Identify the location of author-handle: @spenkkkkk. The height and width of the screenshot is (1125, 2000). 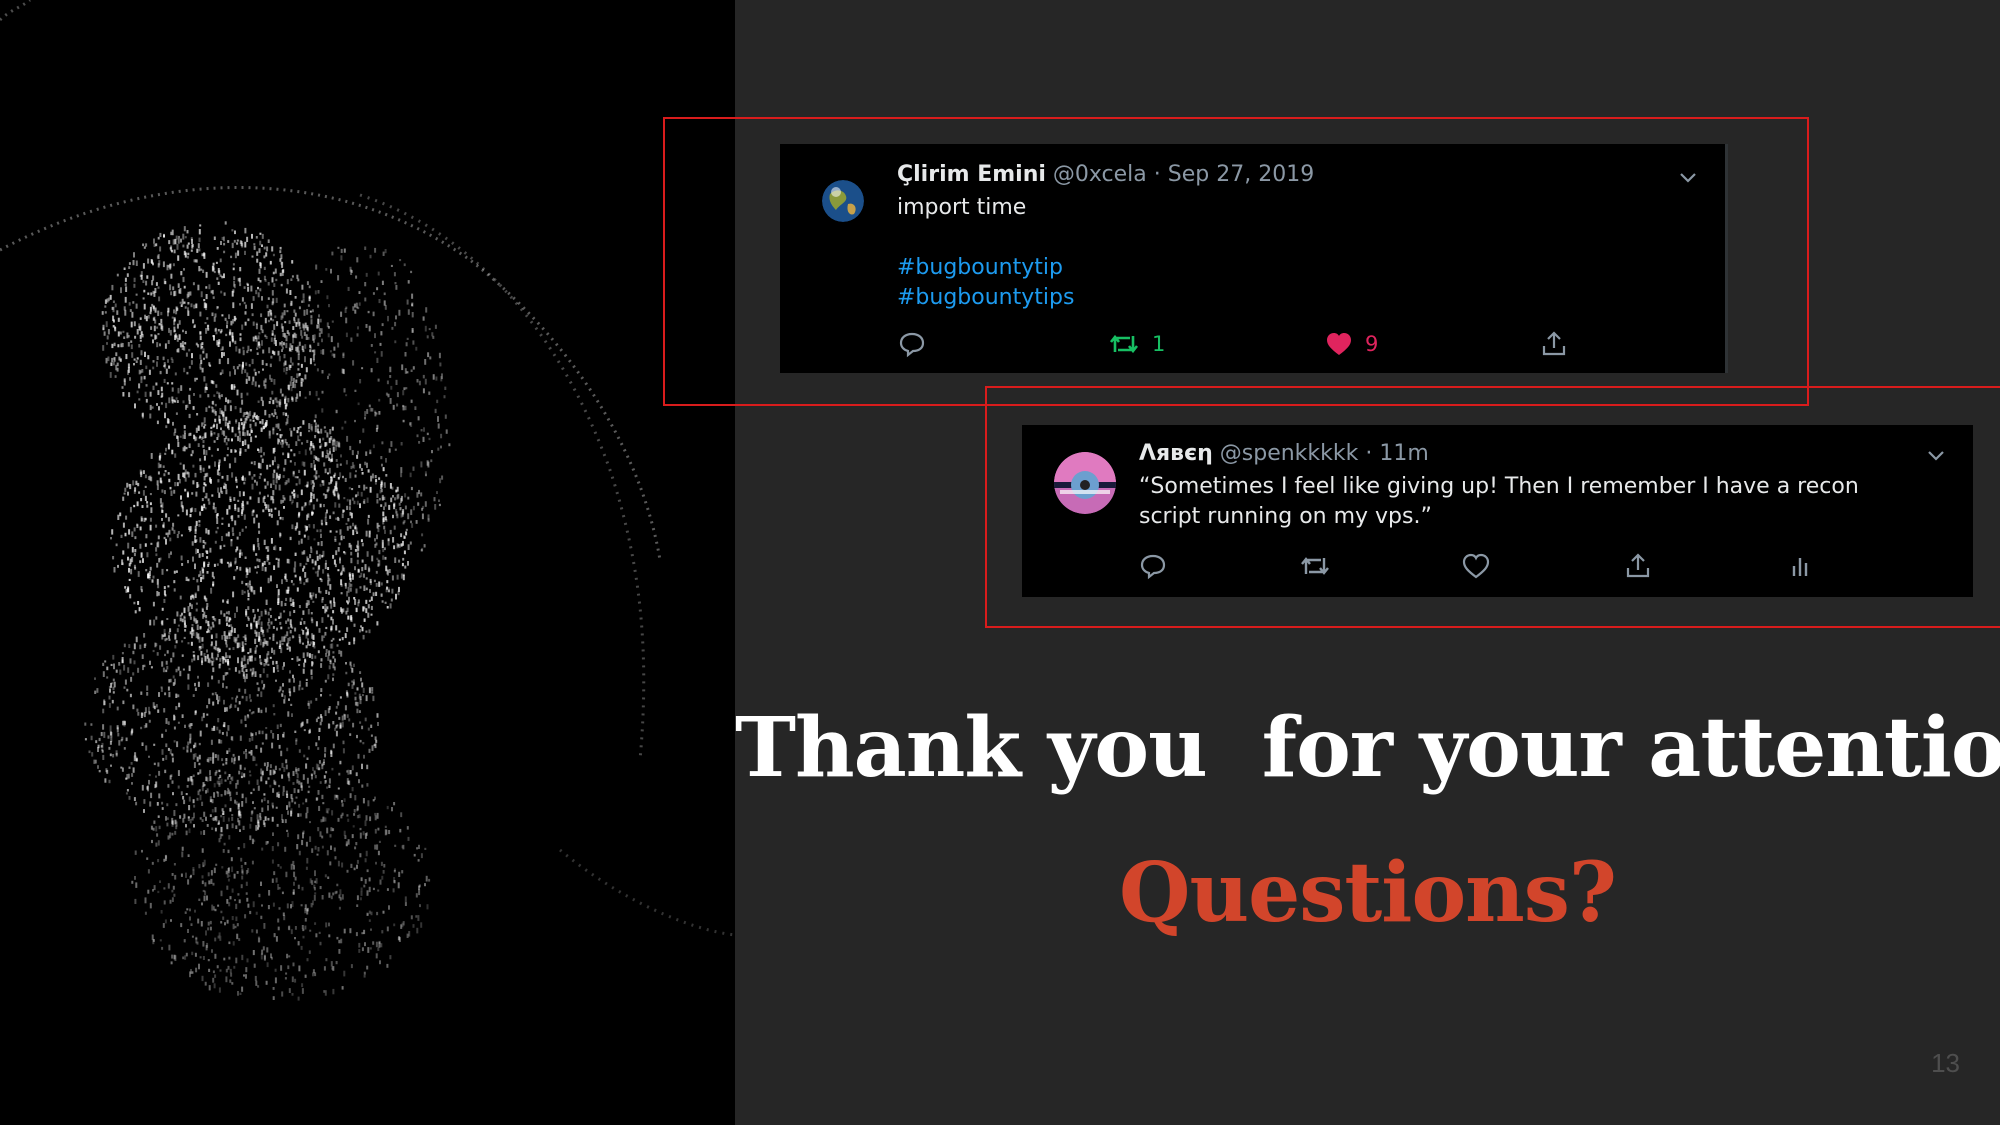
(1289, 453).